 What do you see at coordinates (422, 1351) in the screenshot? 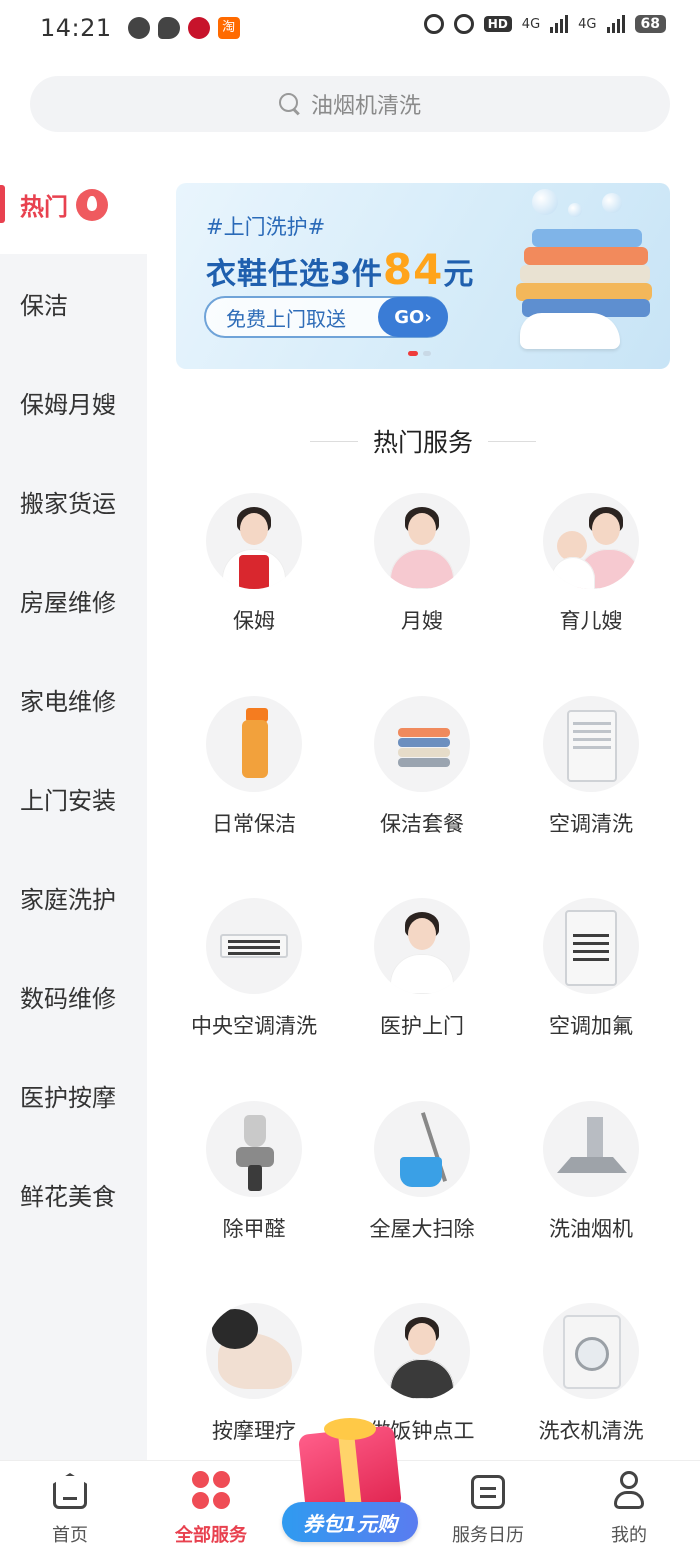
I see `cook-icon` at bounding box center [422, 1351].